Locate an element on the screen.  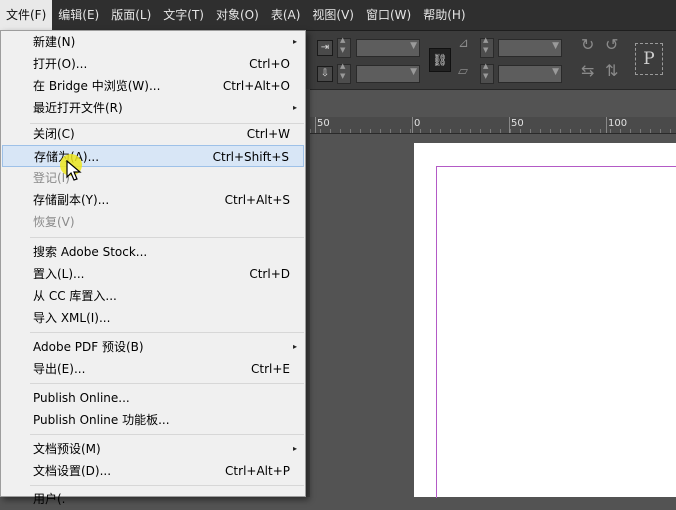
menu-item-revert: 恢复(V) is located at coordinates (54, 222).